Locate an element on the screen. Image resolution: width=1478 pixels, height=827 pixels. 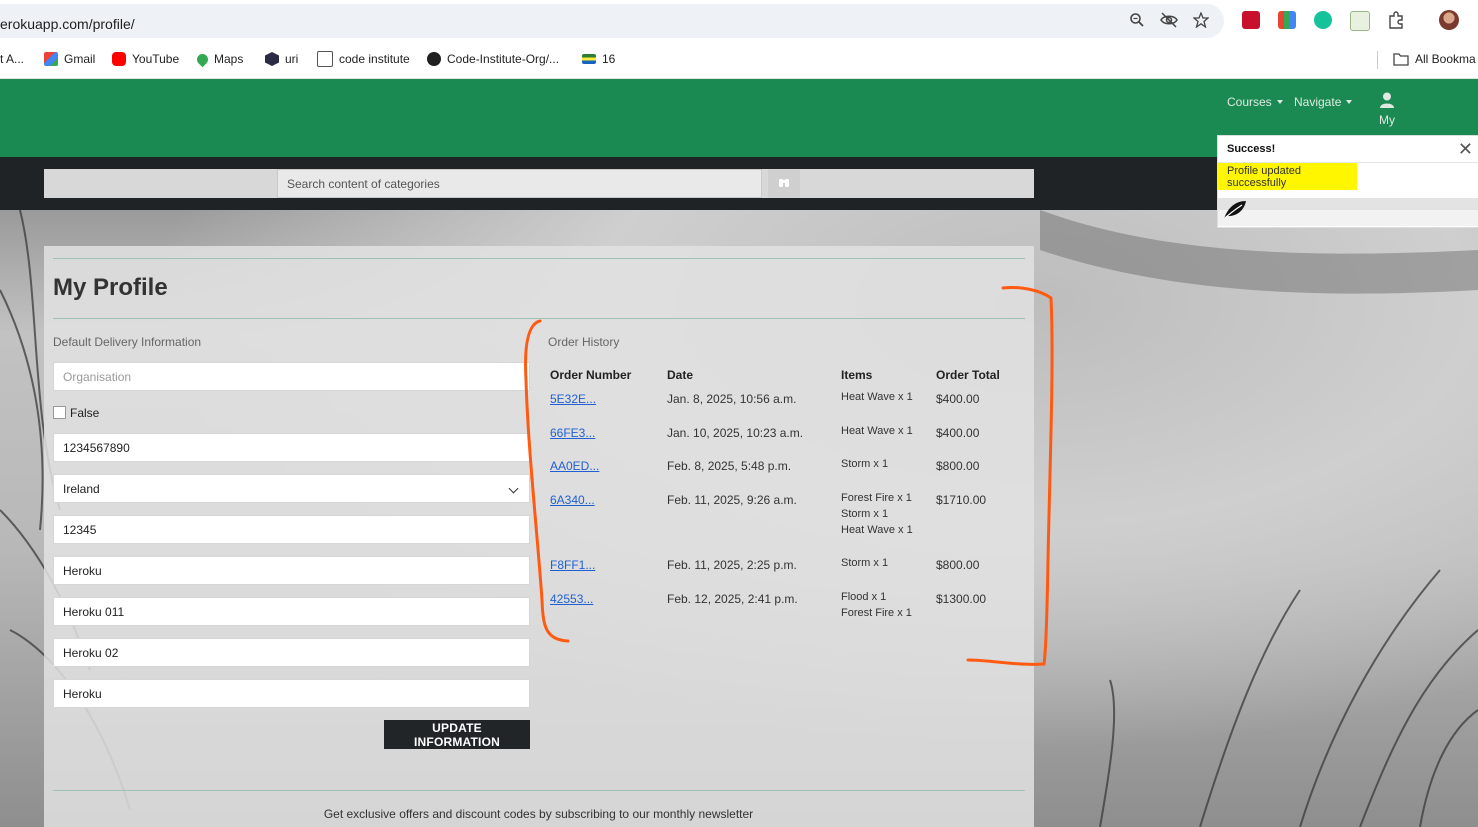
nav-courses: Courses is located at coordinates (1255, 102).